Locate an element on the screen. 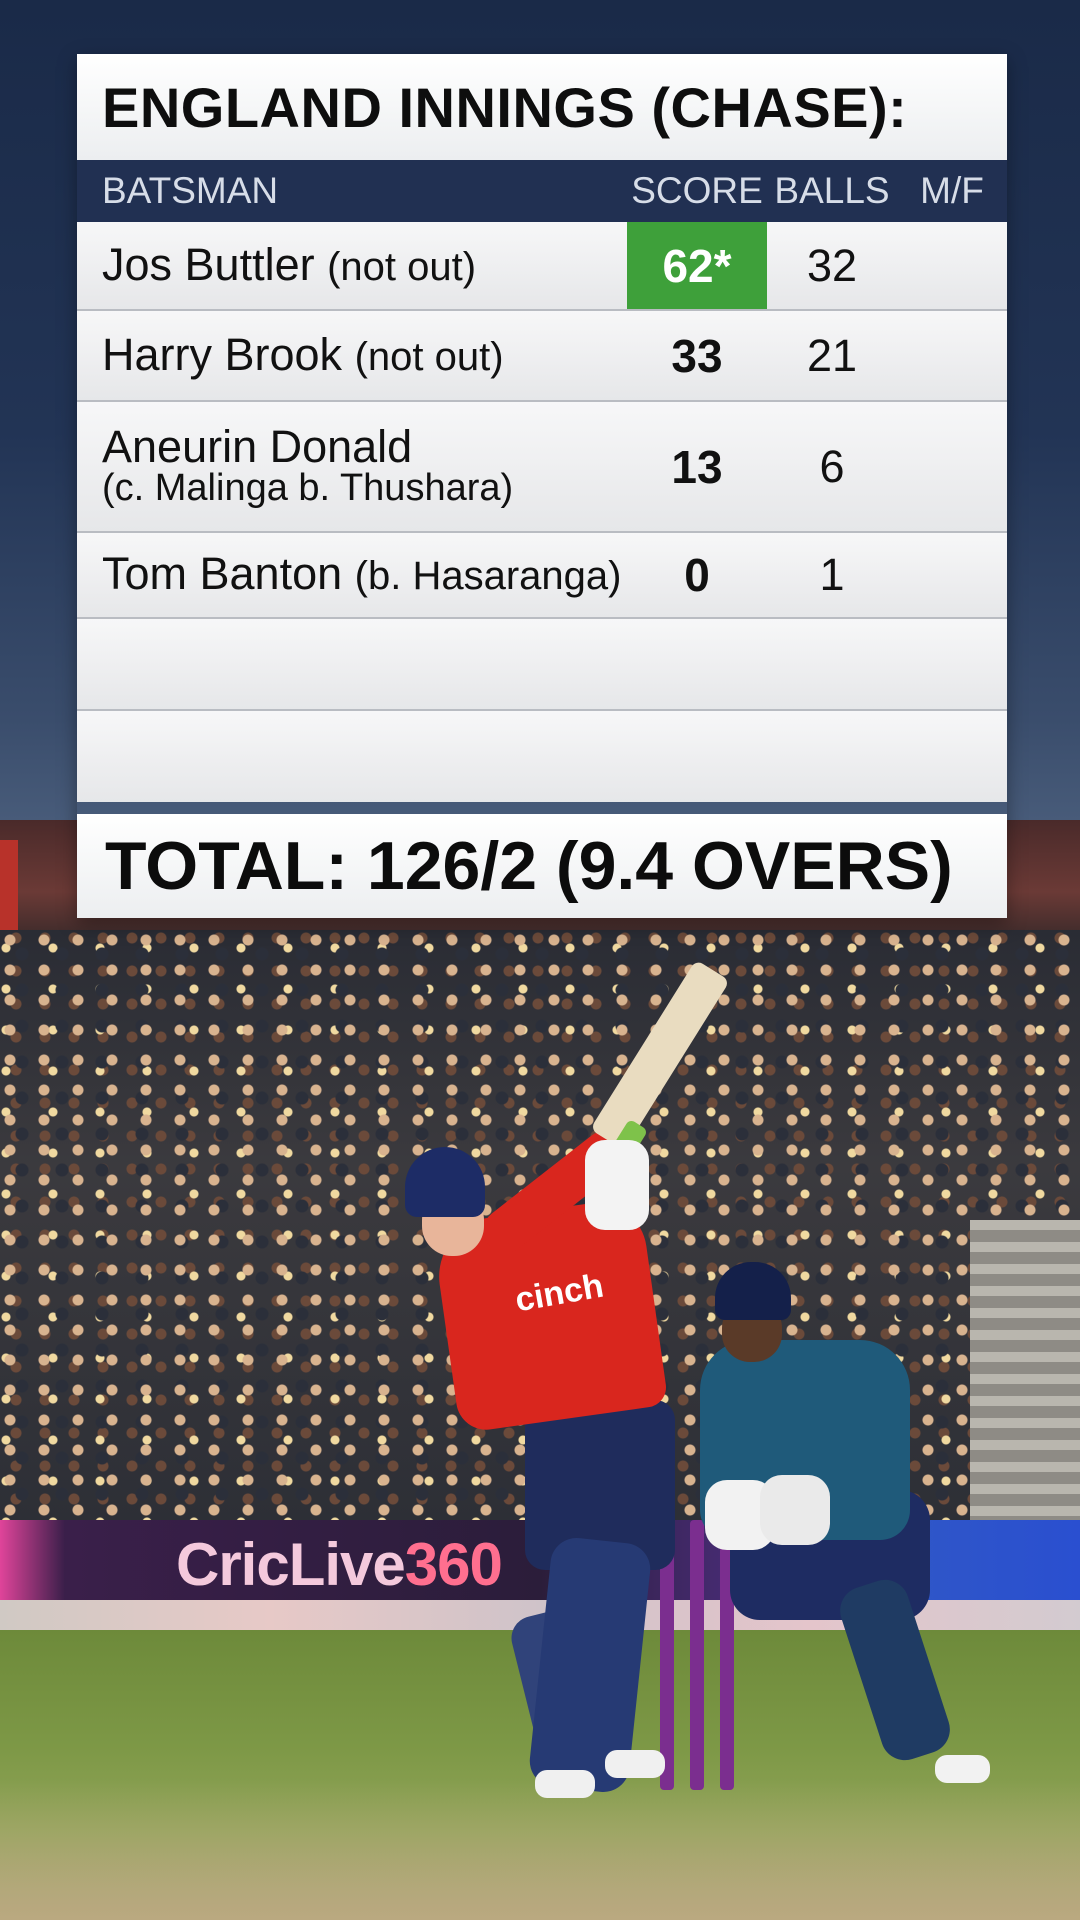 The height and width of the screenshot is (1920, 1080). batsman-helmet is located at coordinates (445, 1182).